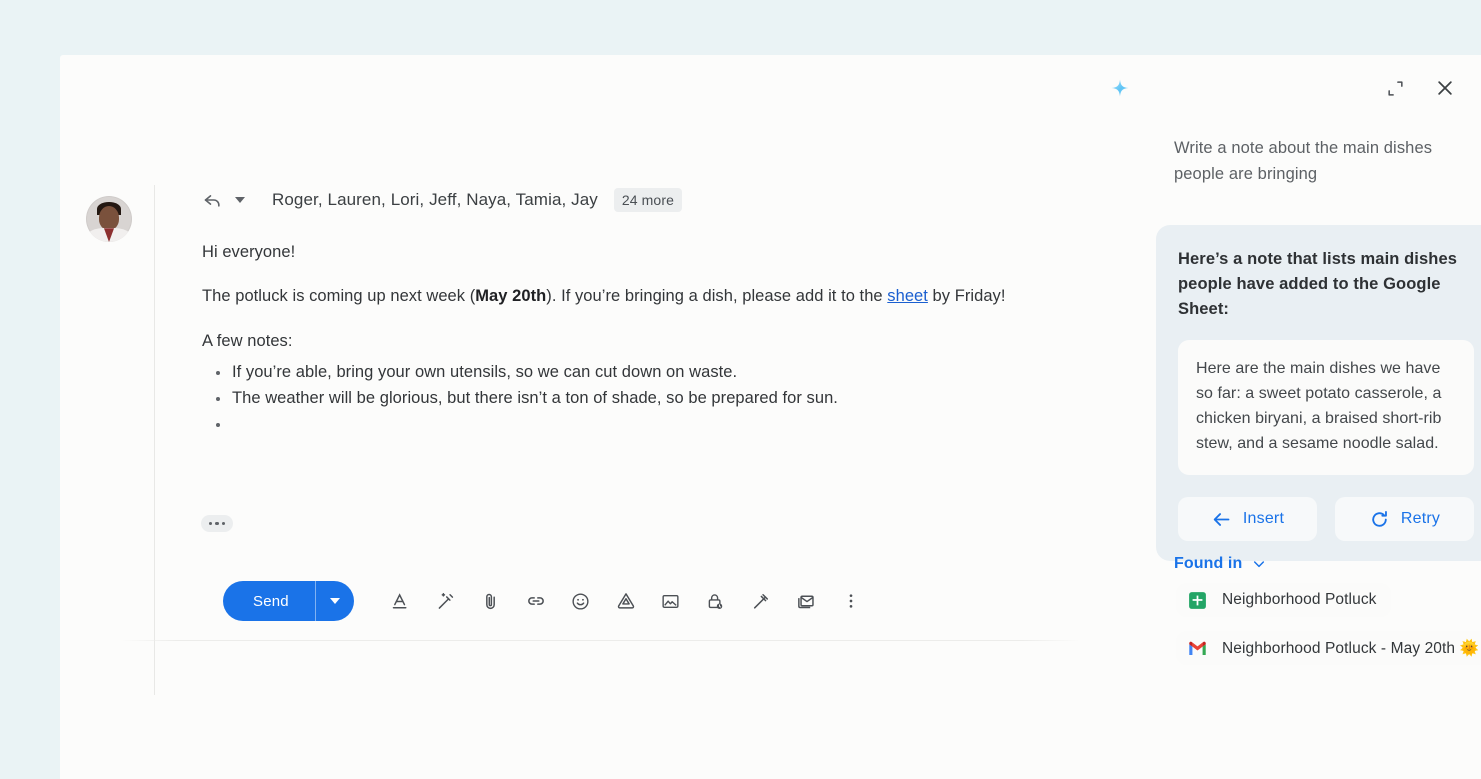 This screenshot has width=1481, height=779. I want to click on compose-toolbar: Send, so click(543, 601).